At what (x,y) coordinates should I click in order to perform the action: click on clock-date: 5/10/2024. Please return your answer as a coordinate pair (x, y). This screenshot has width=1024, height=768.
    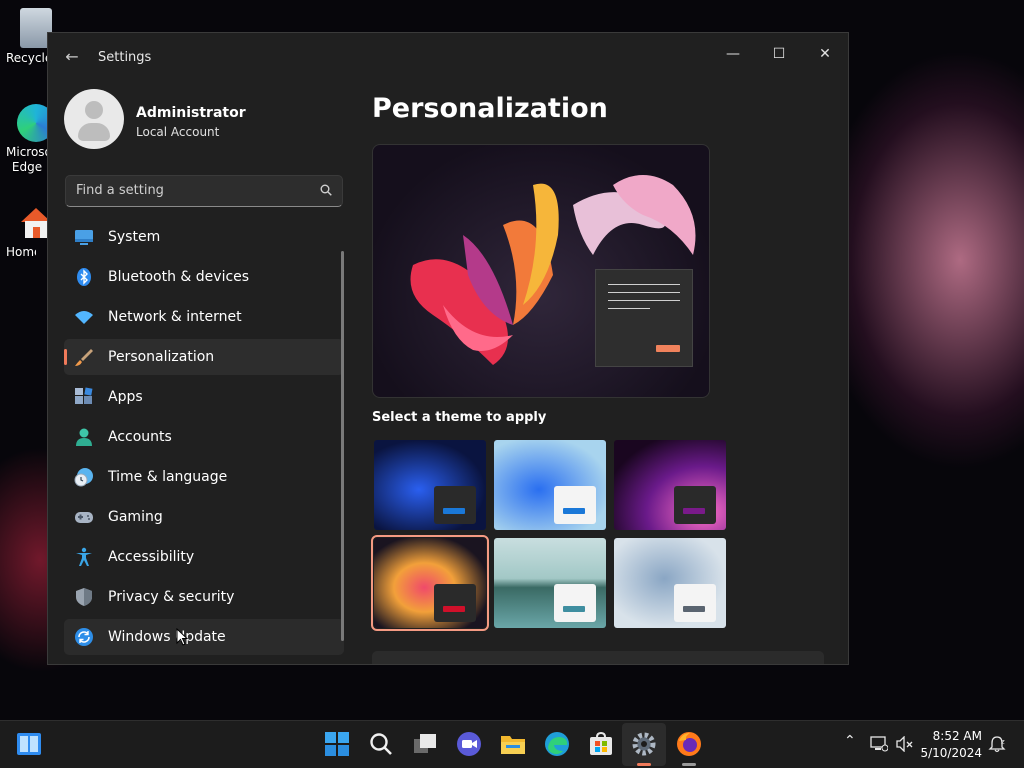
    Looking at the image, I should click on (951, 753).